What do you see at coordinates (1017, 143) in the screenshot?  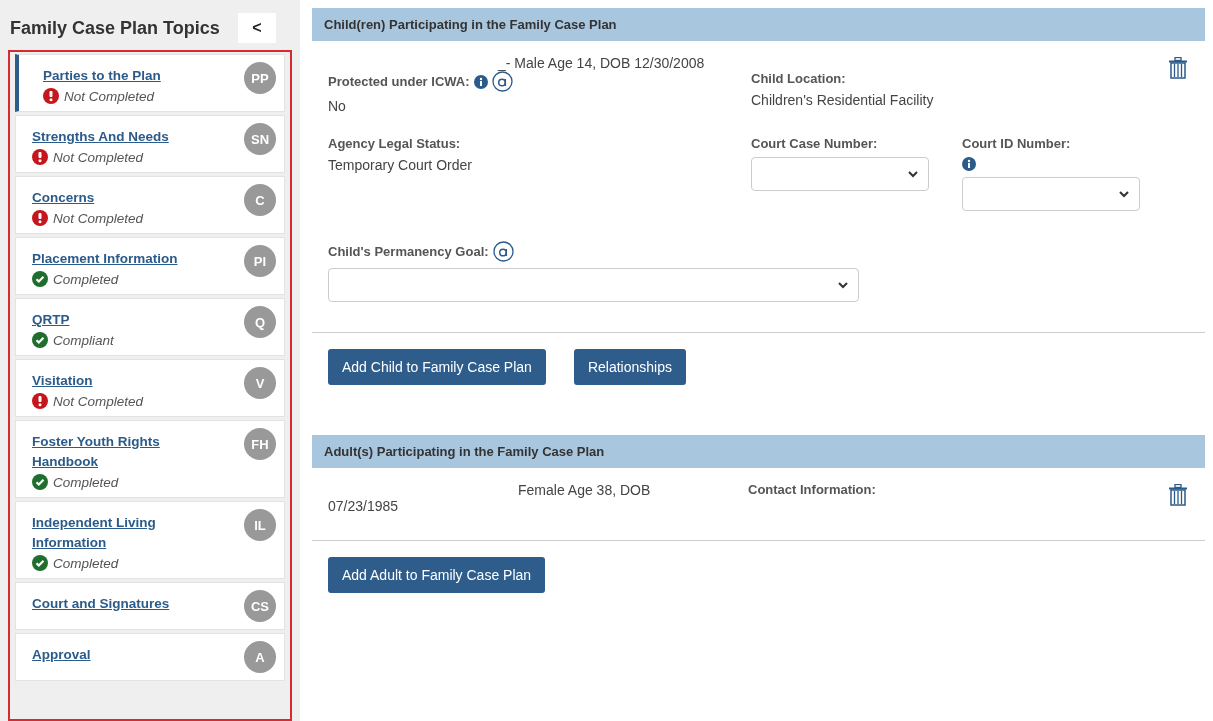 I see `field-label: Court ID Number:` at bounding box center [1017, 143].